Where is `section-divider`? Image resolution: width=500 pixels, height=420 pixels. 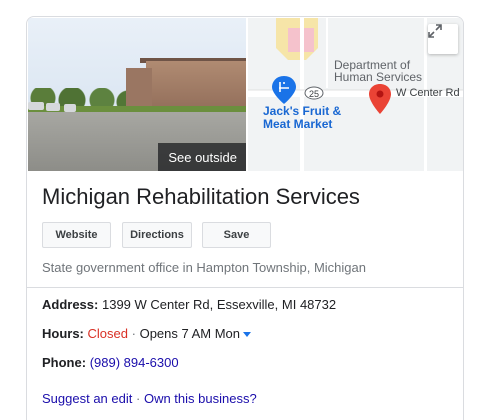
section-divider is located at coordinates (245, 287).